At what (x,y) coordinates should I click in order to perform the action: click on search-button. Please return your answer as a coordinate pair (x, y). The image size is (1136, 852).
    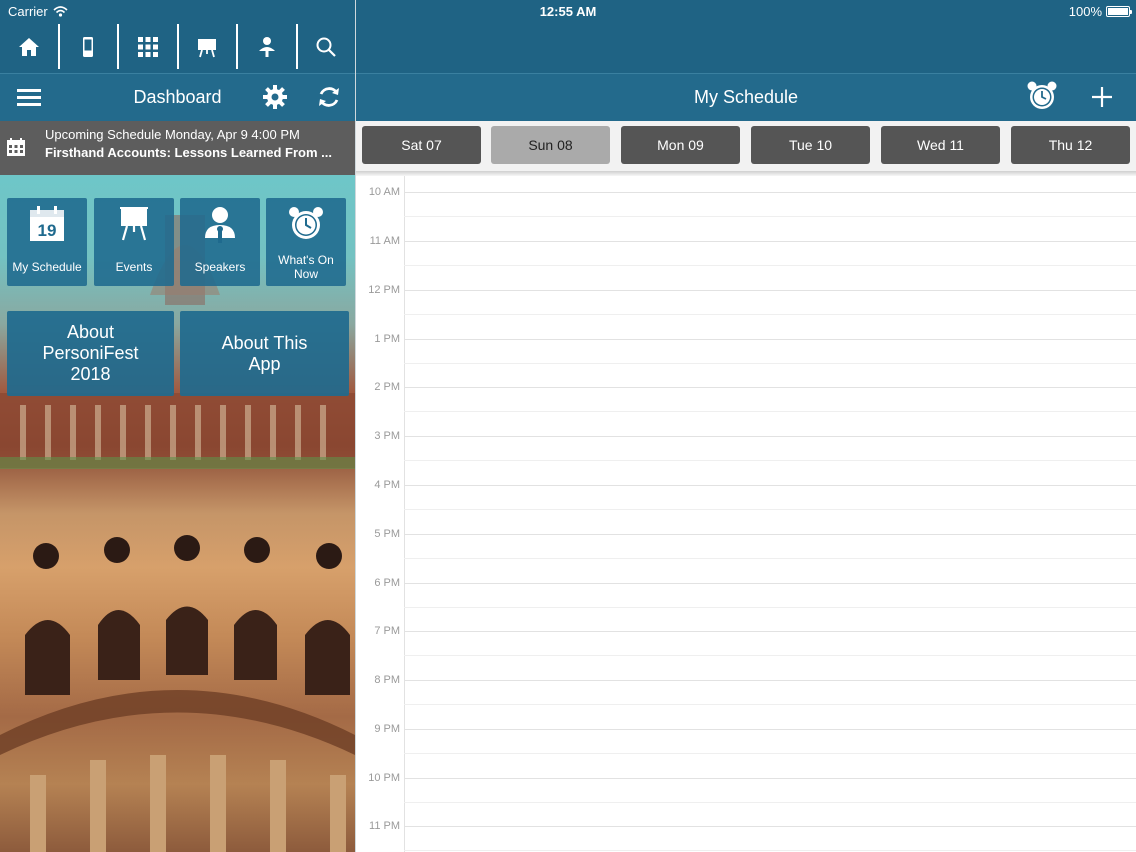
    Looking at the image, I should click on (327, 46).